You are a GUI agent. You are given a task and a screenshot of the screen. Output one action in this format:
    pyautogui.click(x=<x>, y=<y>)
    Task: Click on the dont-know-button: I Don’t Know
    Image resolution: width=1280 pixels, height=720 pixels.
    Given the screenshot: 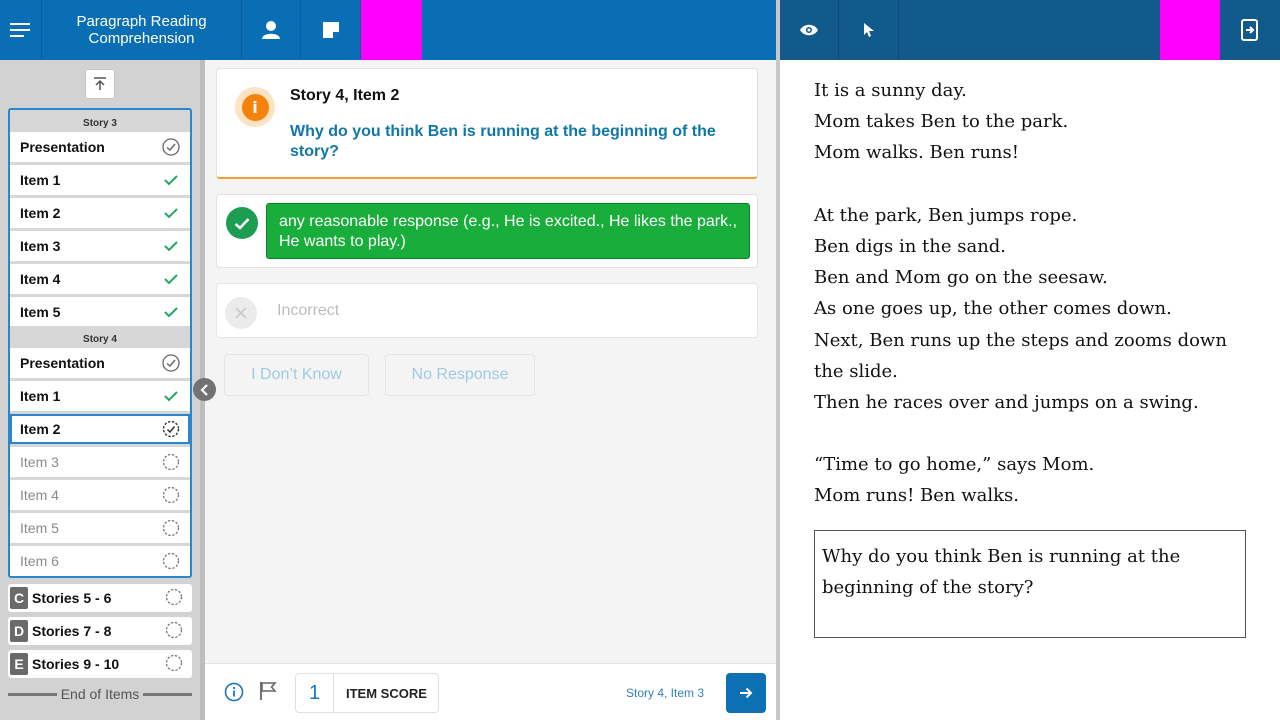 What is the action you would take?
    pyautogui.click(x=296, y=375)
    